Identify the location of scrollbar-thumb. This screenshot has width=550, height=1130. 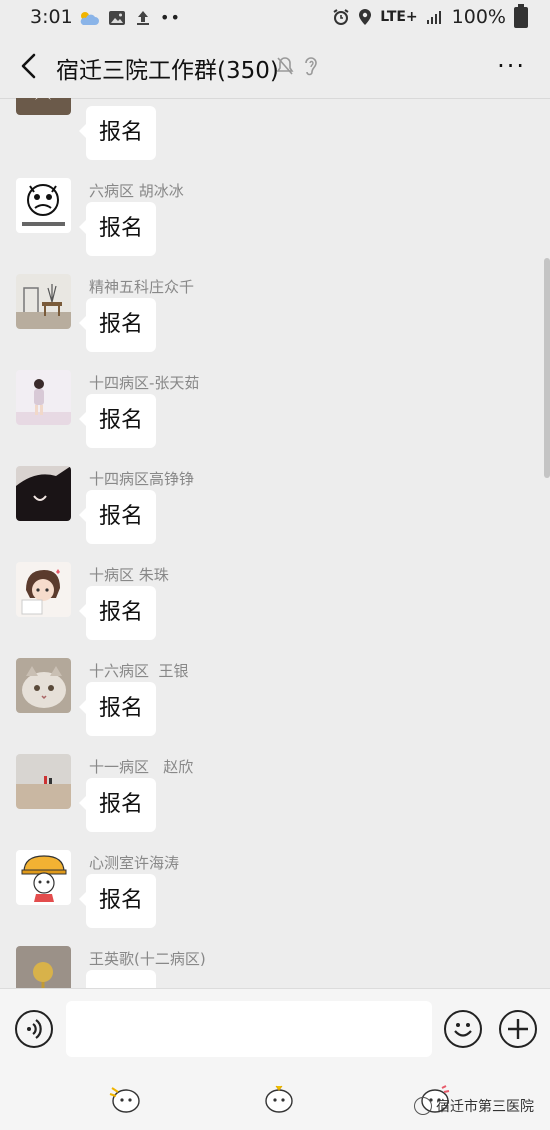
(547, 368).